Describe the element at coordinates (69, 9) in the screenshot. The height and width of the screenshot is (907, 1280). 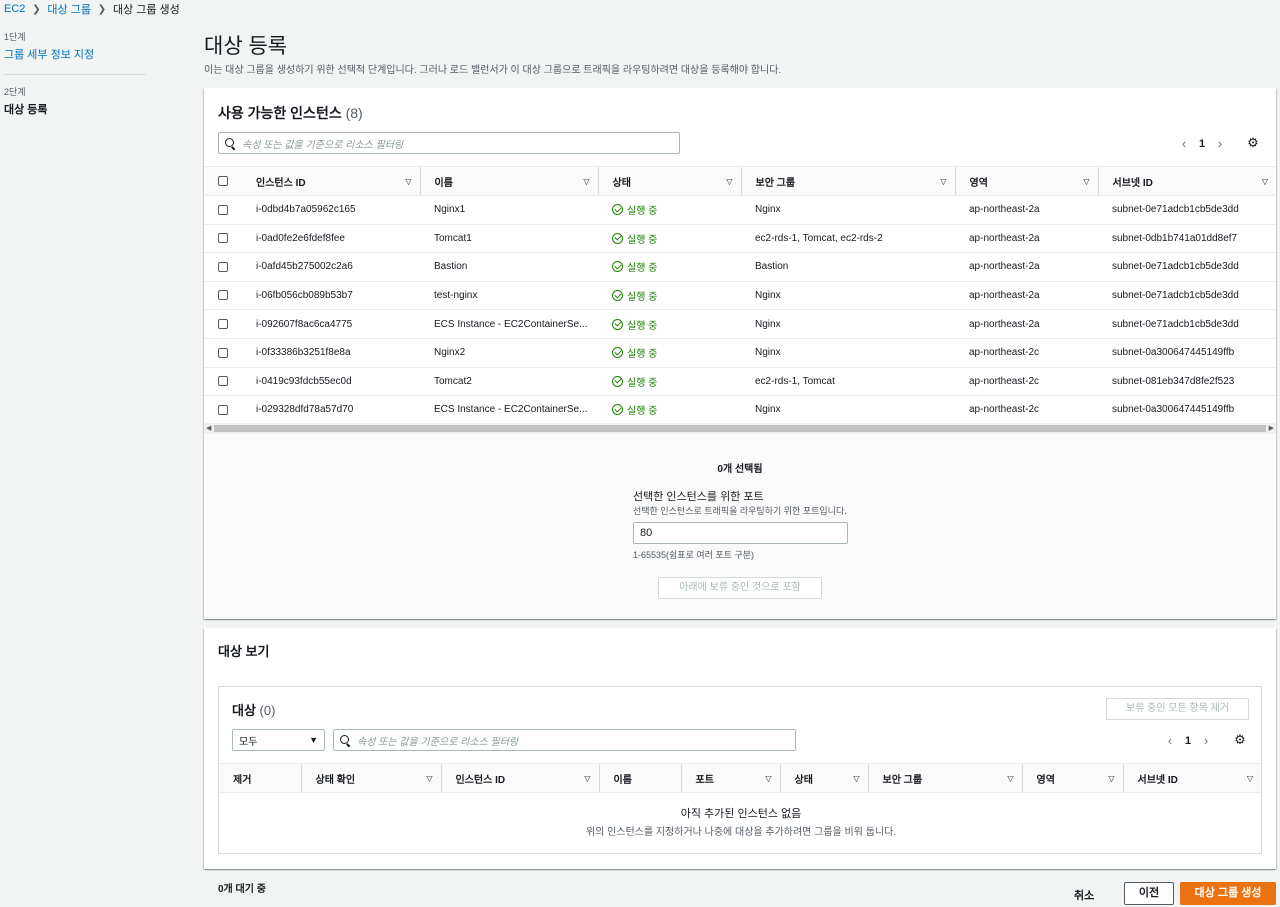
I see `breadcrumb-target-groups-link: 대상 그룹` at that location.